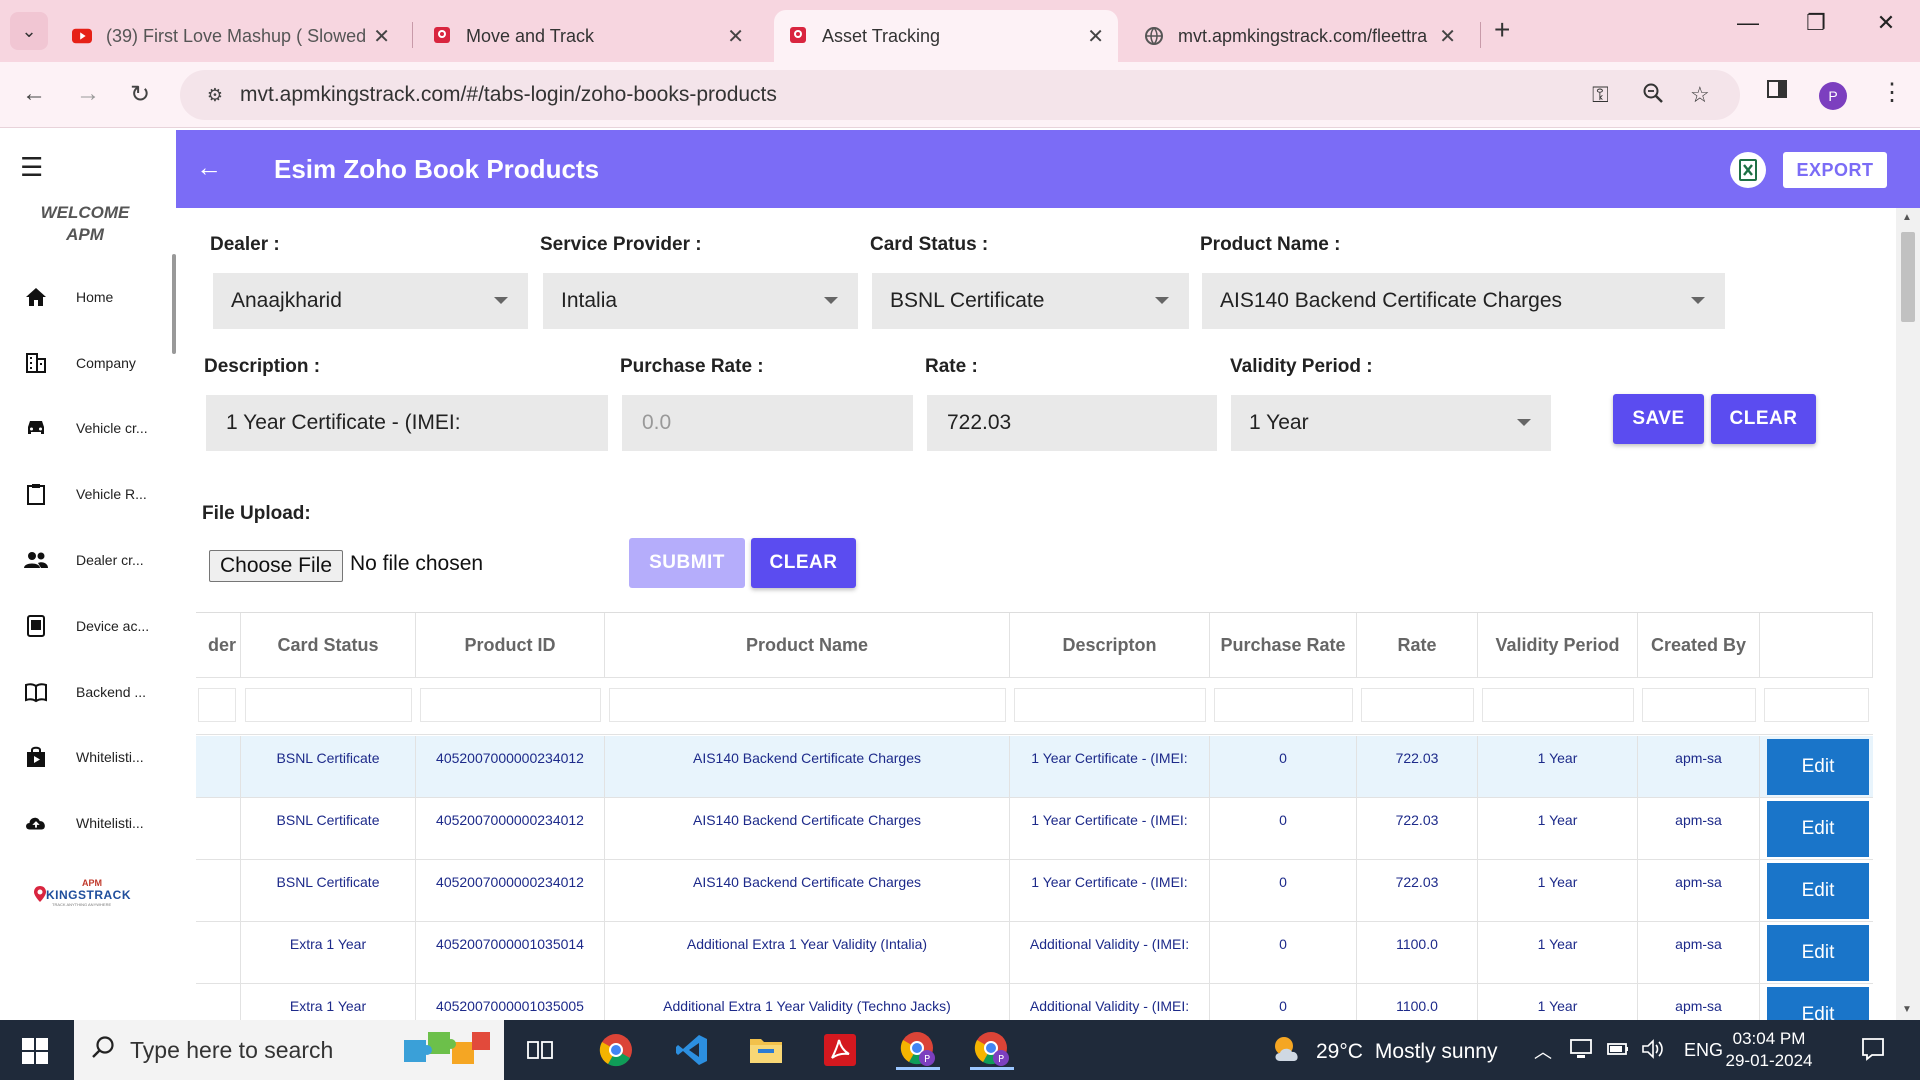 The width and height of the screenshot is (1920, 1080). What do you see at coordinates (540, 1050) in the screenshot?
I see `task-view-icon` at bounding box center [540, 1050].